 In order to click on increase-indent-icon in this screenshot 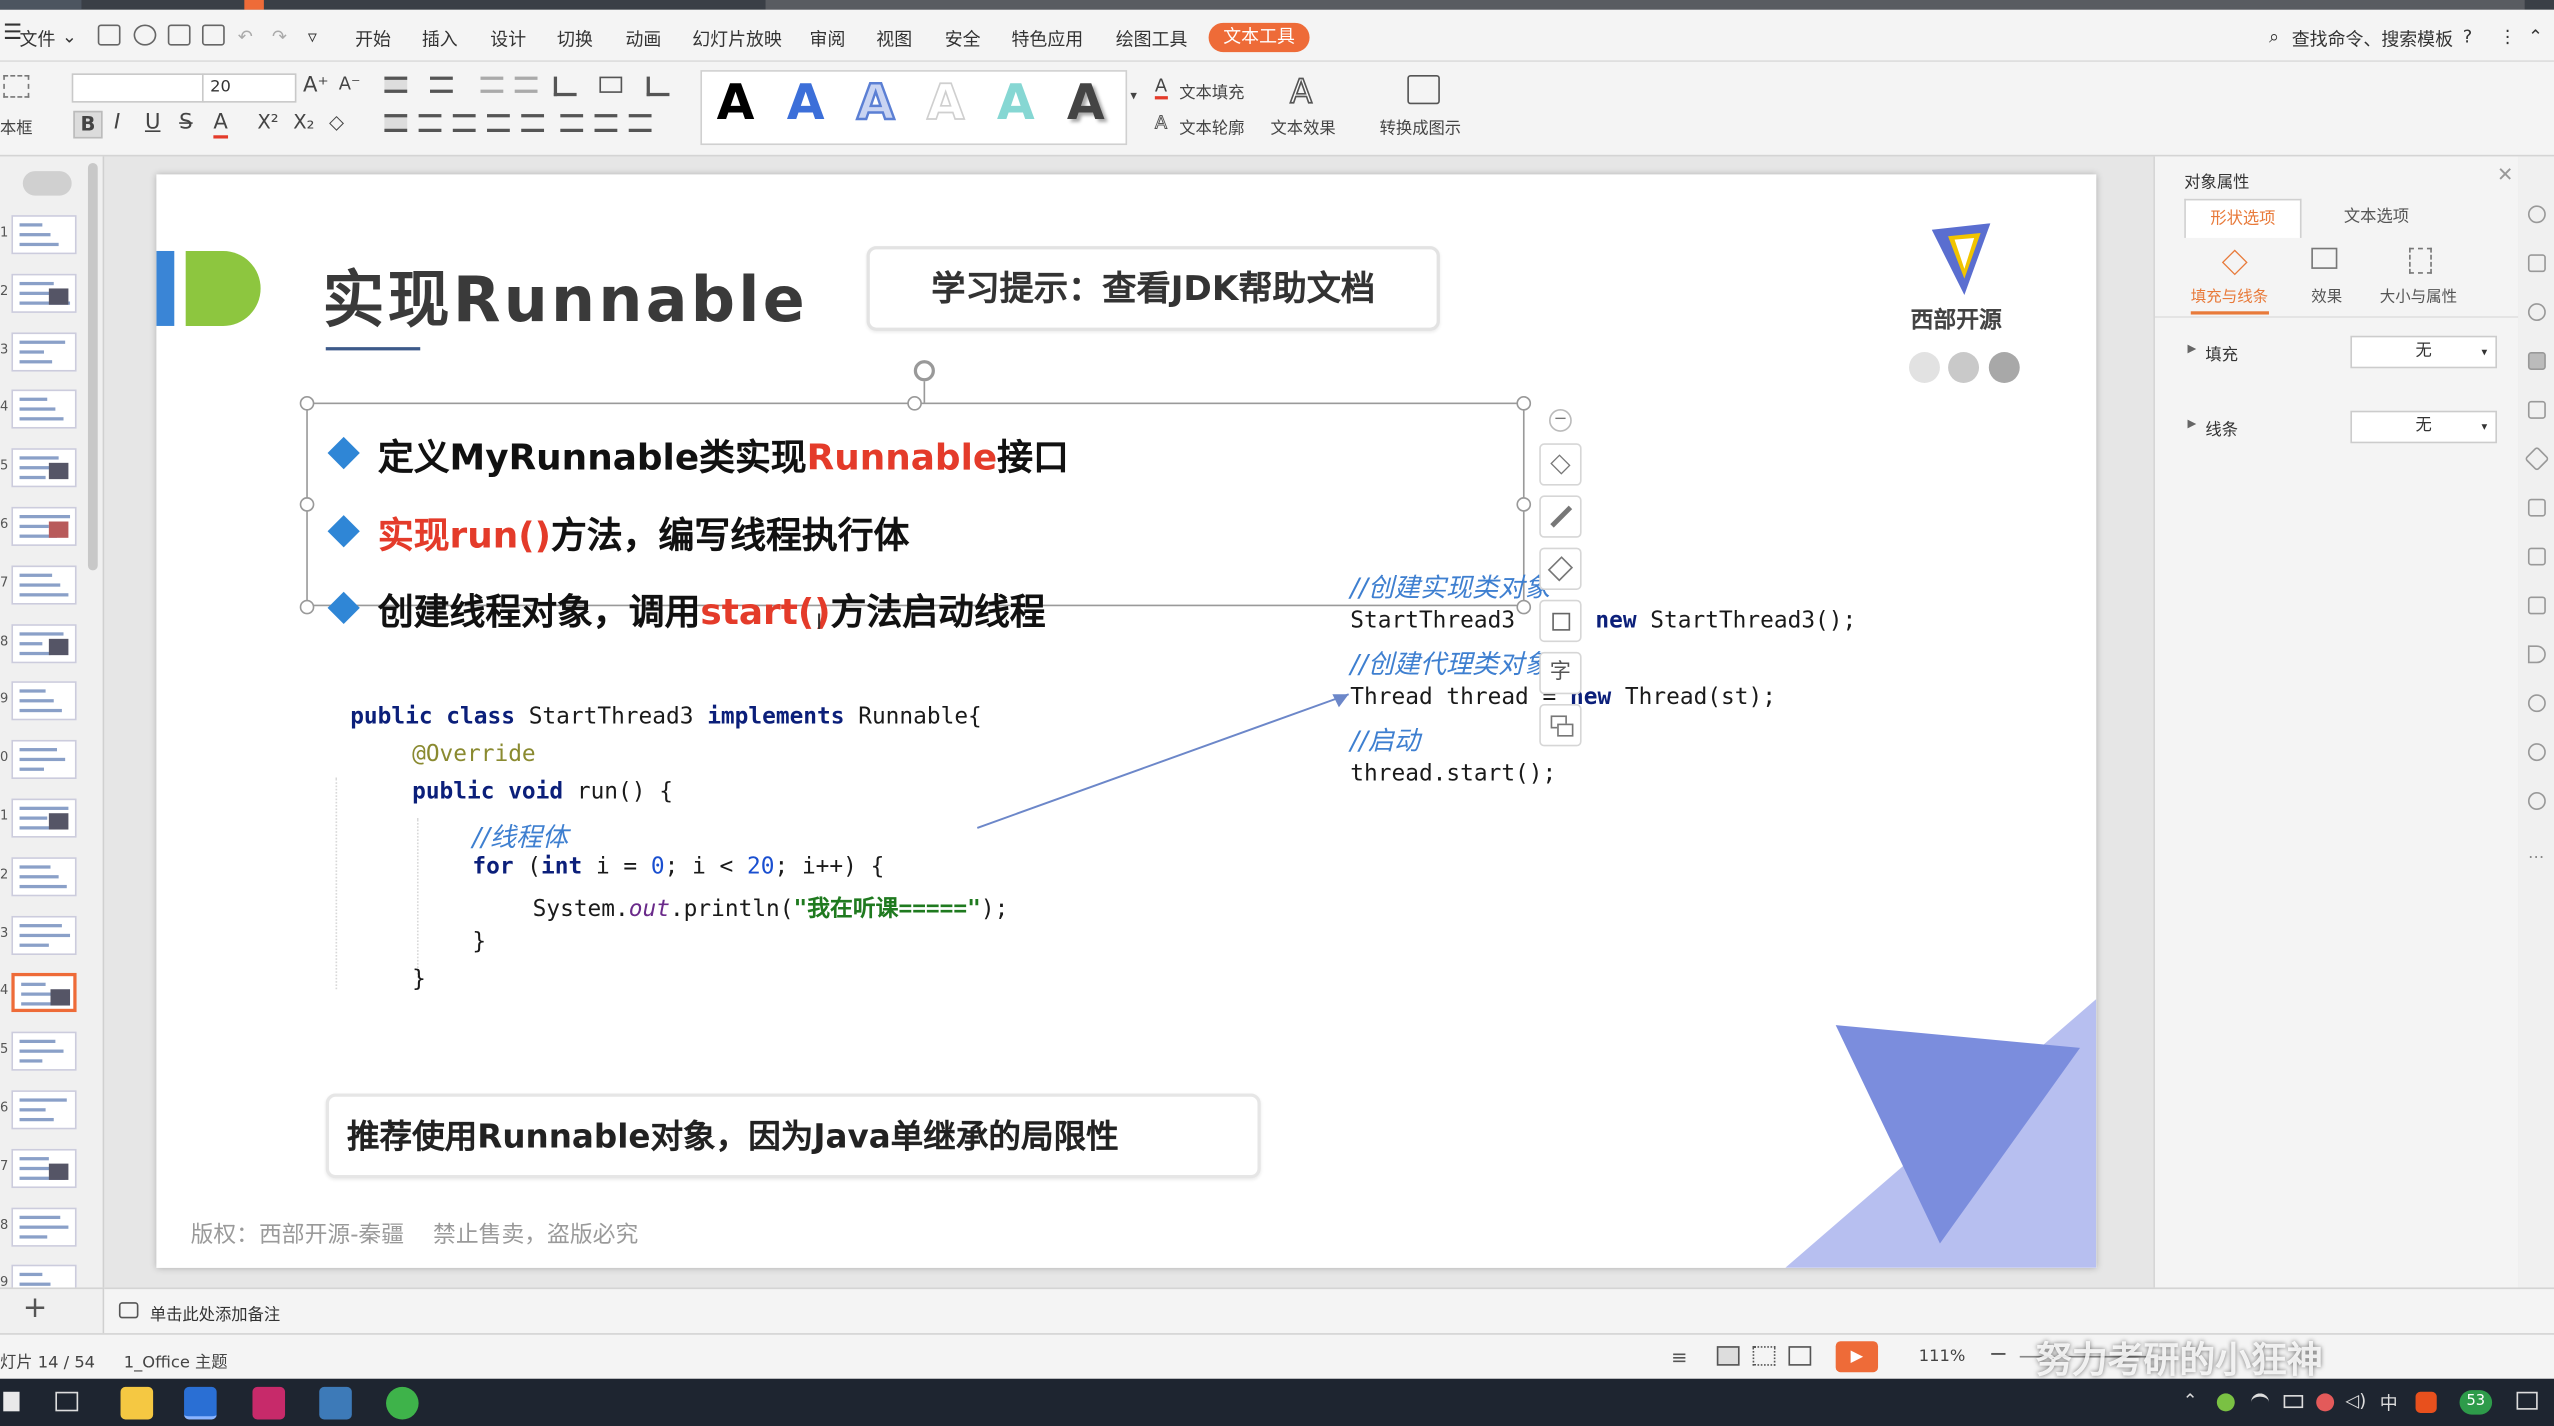, I will do `click(526, 84)`.